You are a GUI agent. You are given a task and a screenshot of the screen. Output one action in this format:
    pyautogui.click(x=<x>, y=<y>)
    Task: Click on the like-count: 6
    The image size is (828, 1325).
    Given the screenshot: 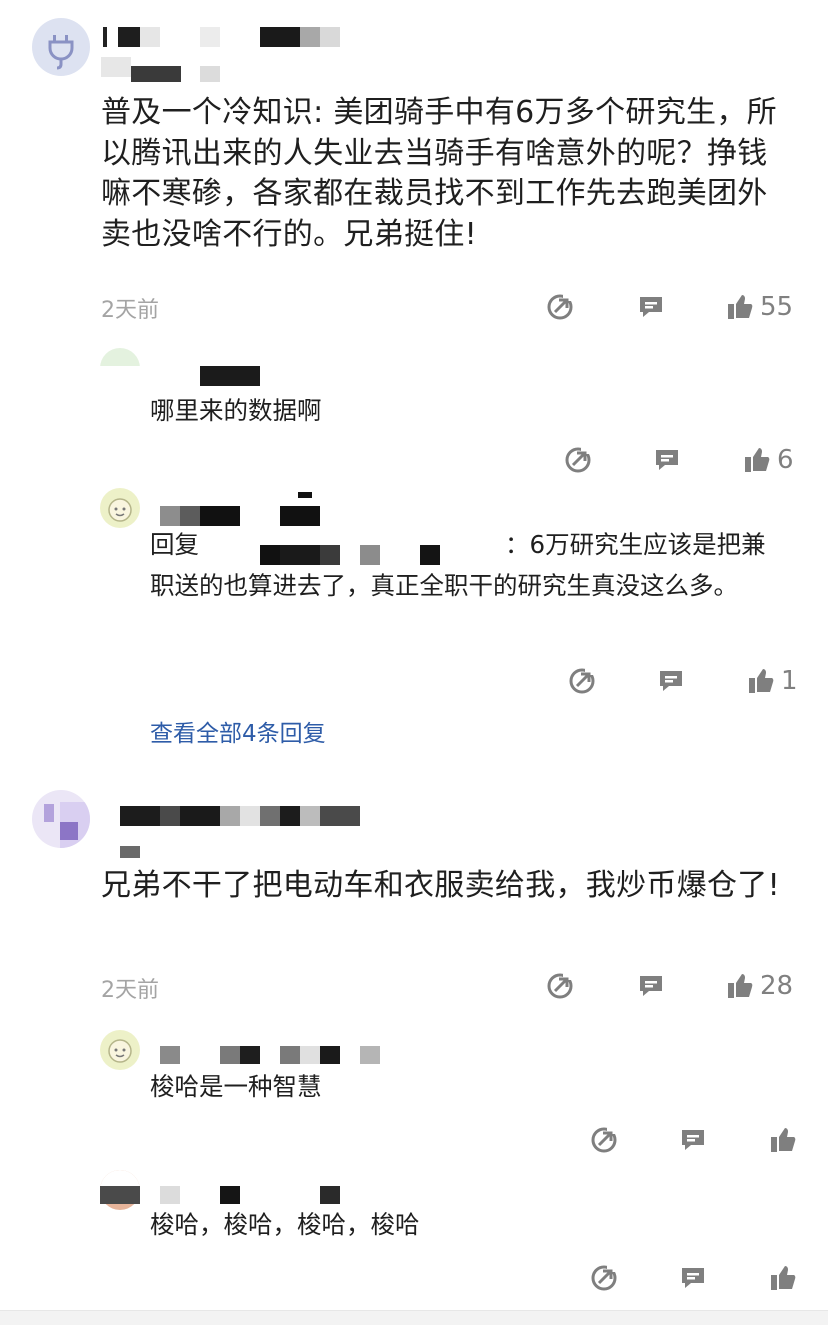 What is the action you would take?
    pyautogui.click(x=785, y=460)
    